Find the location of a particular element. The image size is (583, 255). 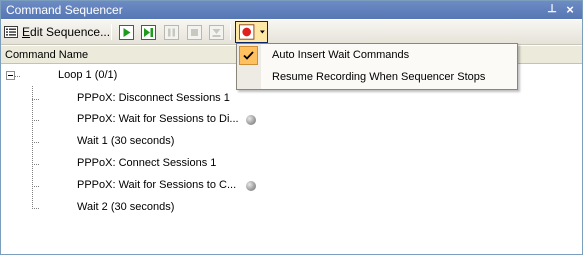

jump-icon is located at coordinates (216, 32).